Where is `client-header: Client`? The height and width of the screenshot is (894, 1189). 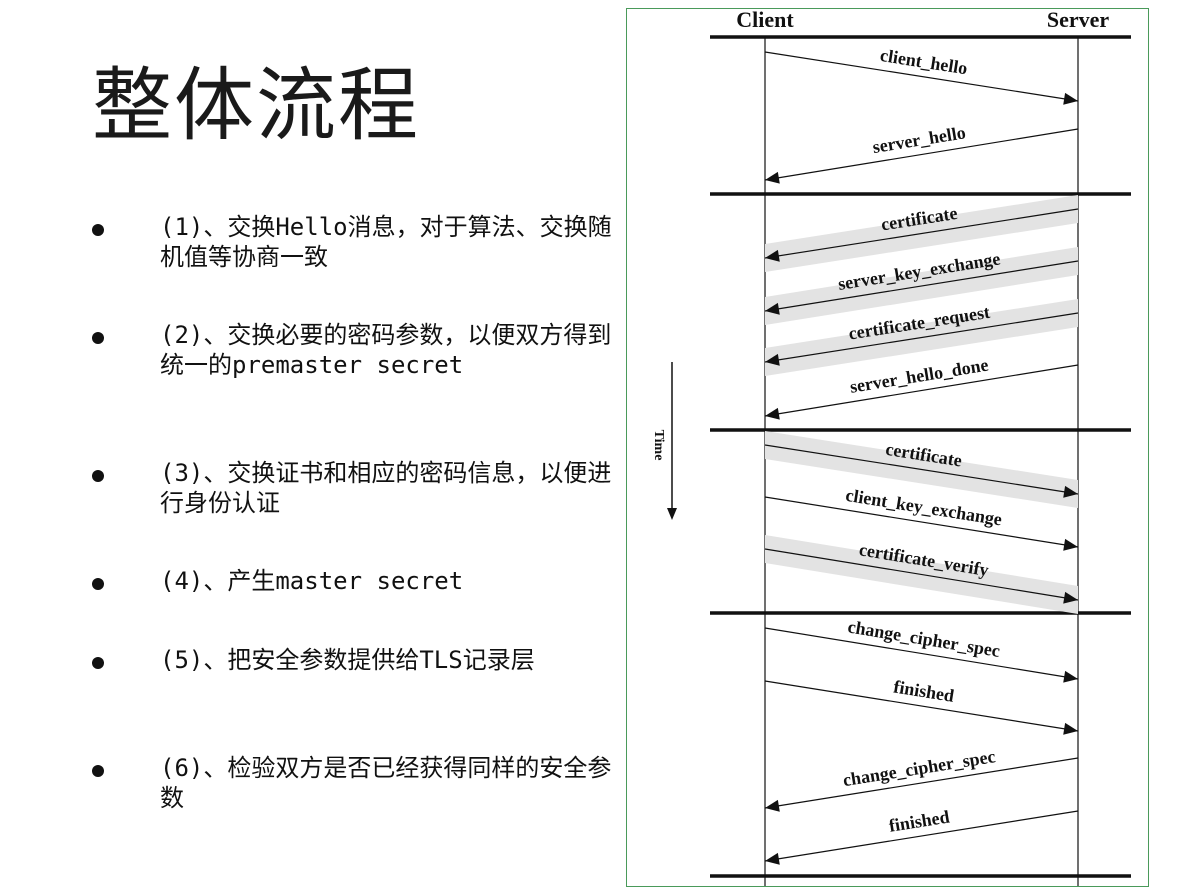
client-header: Client is located at coordinates (765, 19).